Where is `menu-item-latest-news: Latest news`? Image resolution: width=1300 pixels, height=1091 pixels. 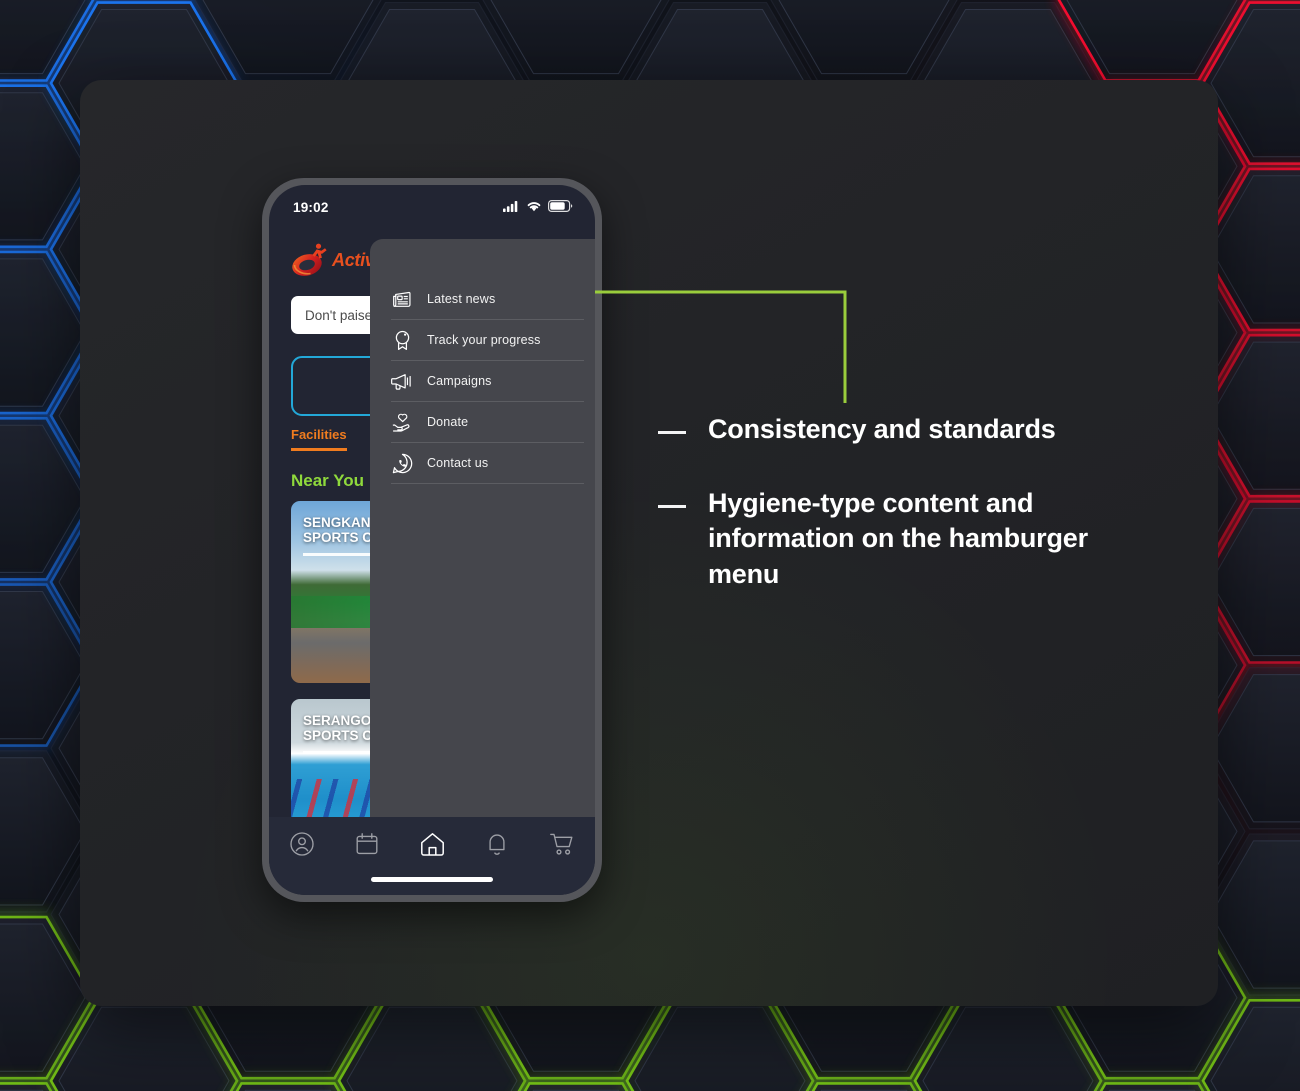
menu-item-latest-news: Latest news is located at coordinates (487, 299).